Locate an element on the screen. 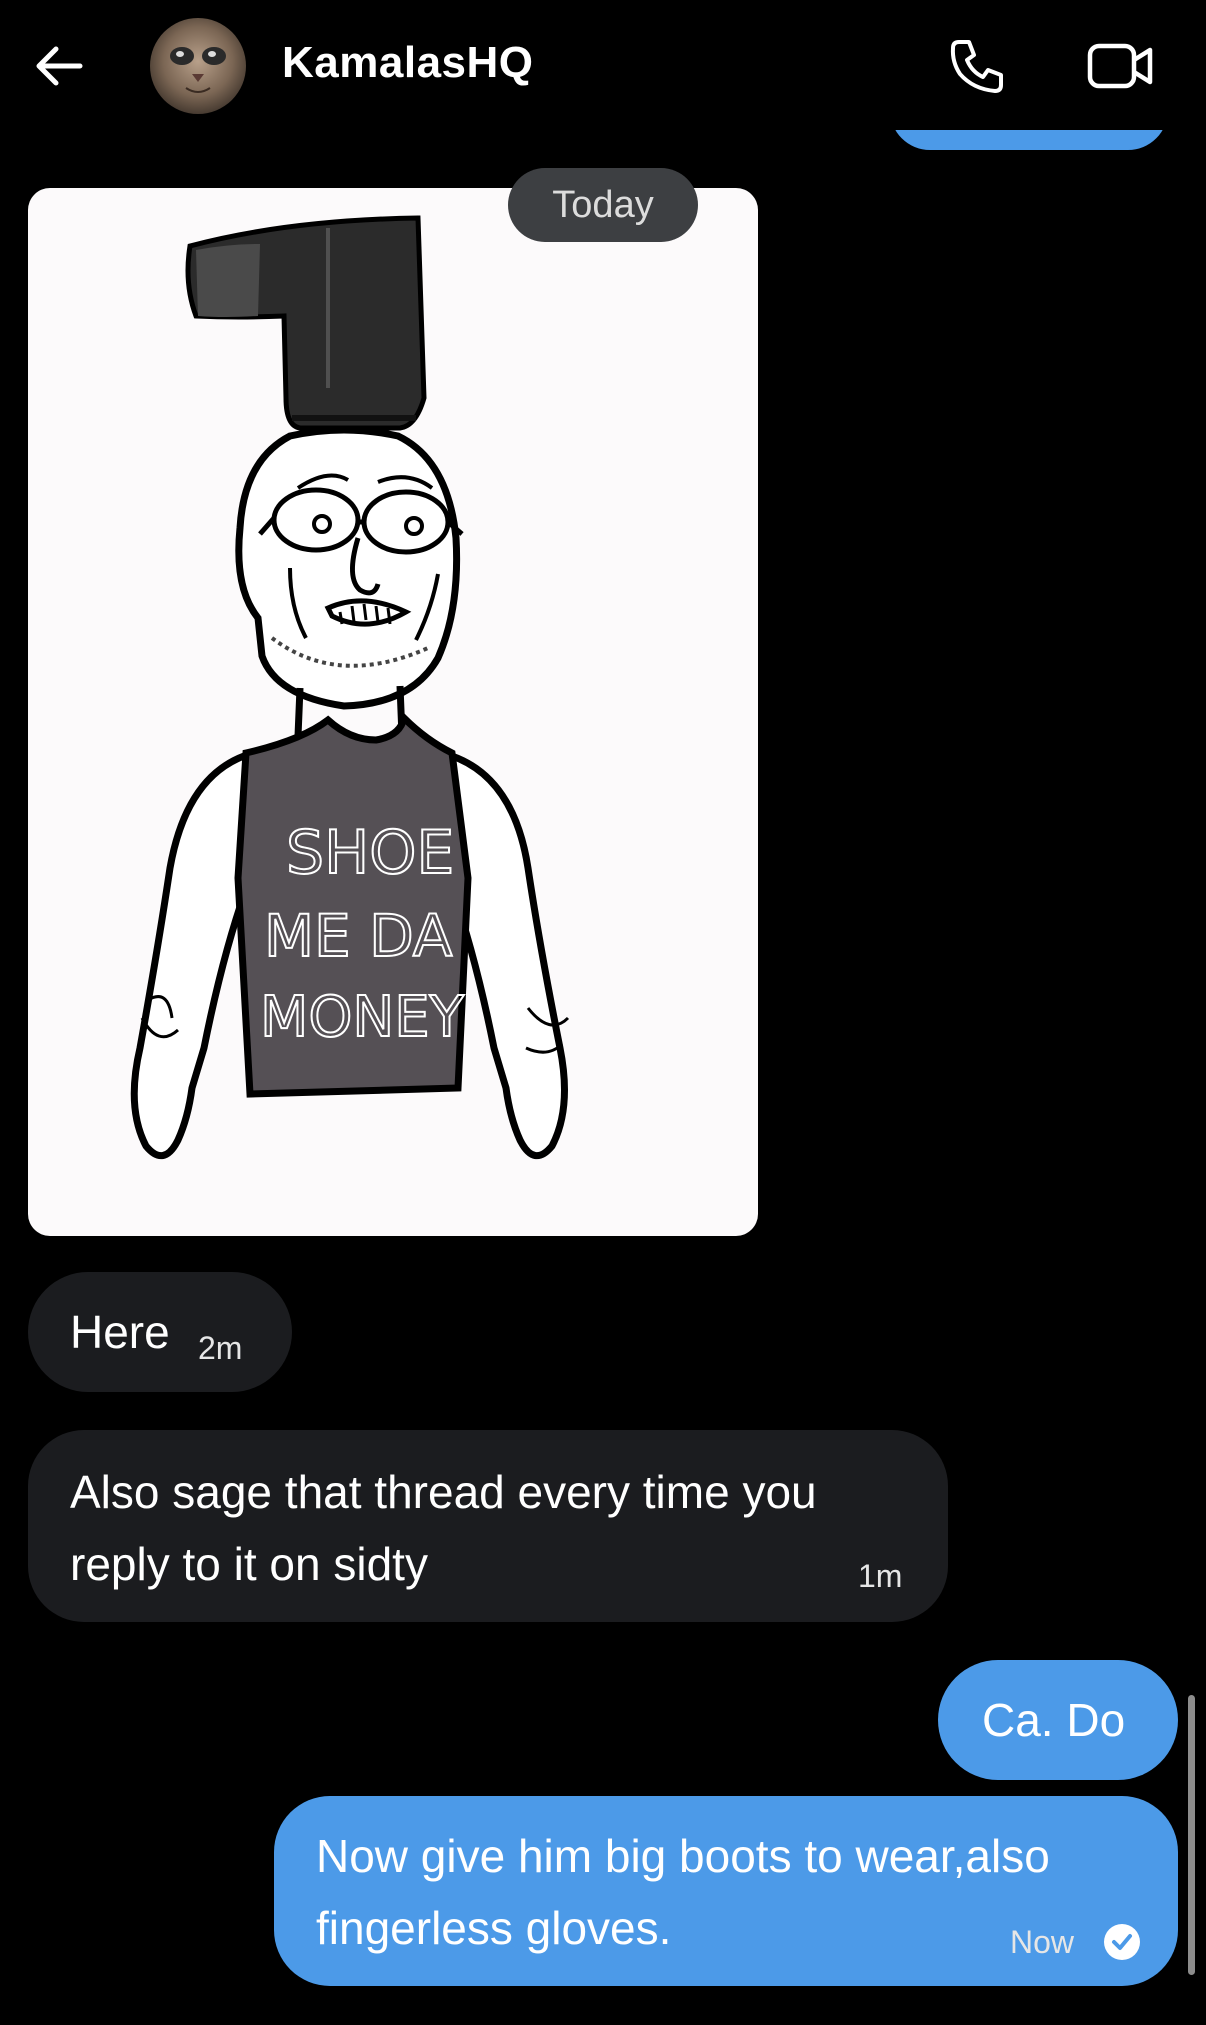  contact-name: KamalasHQ is located at coordinates (408, 63).